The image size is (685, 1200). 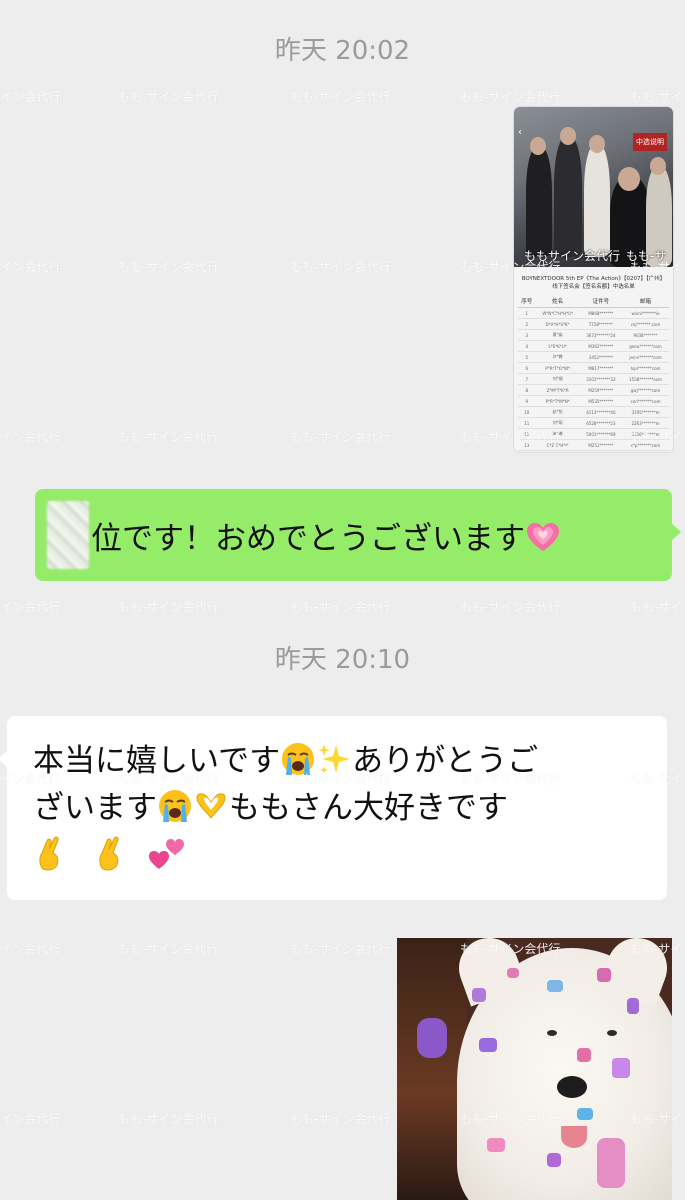 I want to click on table-header-cell: 证件号, so click(x=601, y=301).